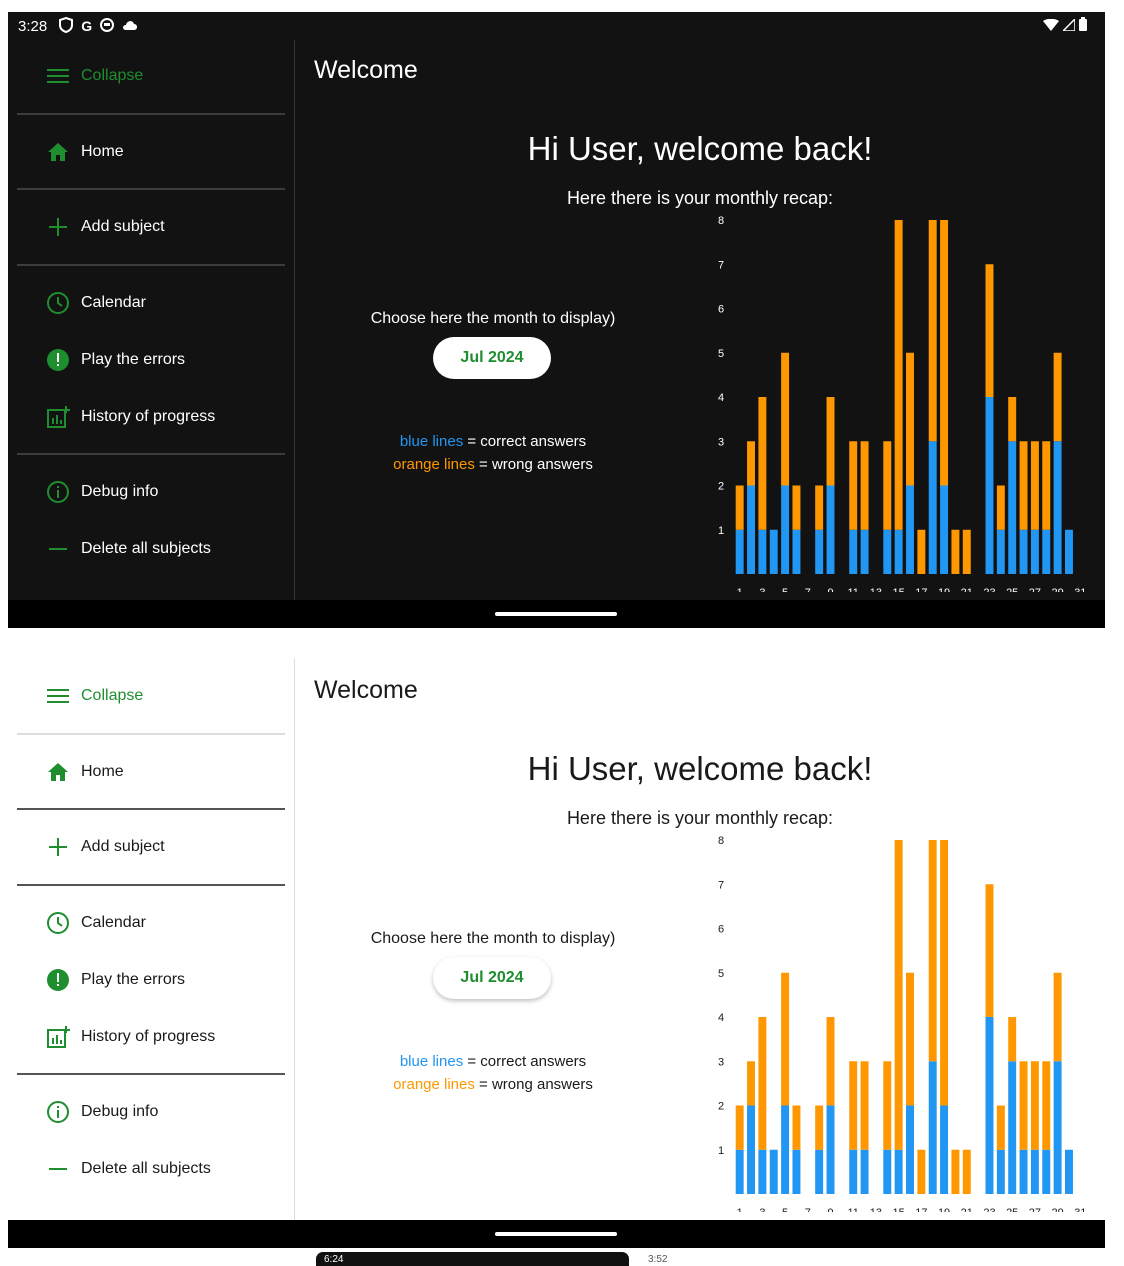 This screenshot has width=1124, height=1266. Describe the element at coordinates (58, 76) in the screenshot. I see `menu-icon` at that location.